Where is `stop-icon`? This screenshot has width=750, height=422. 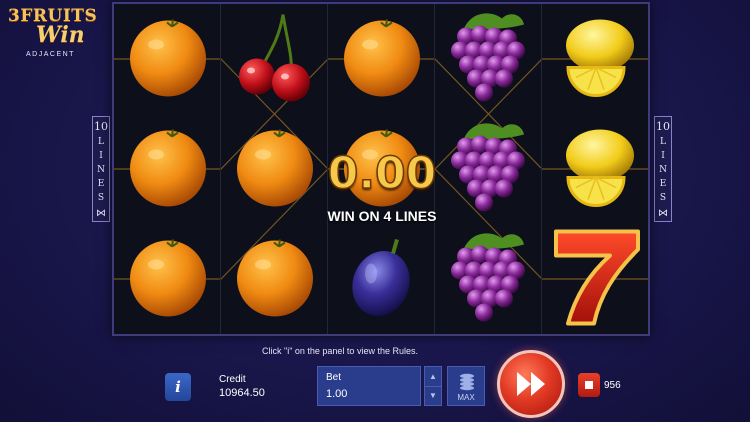 stop-icon is located at coordinates (589, 385).